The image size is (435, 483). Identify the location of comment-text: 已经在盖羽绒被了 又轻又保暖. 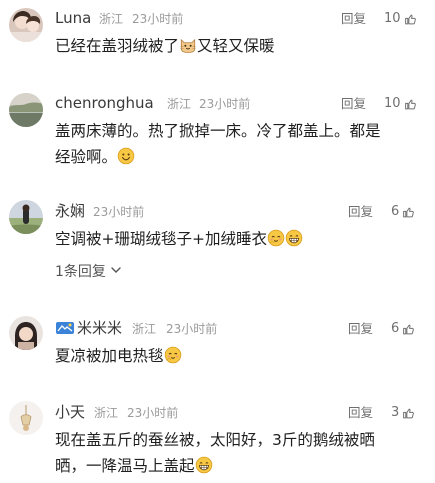
(235, 46).